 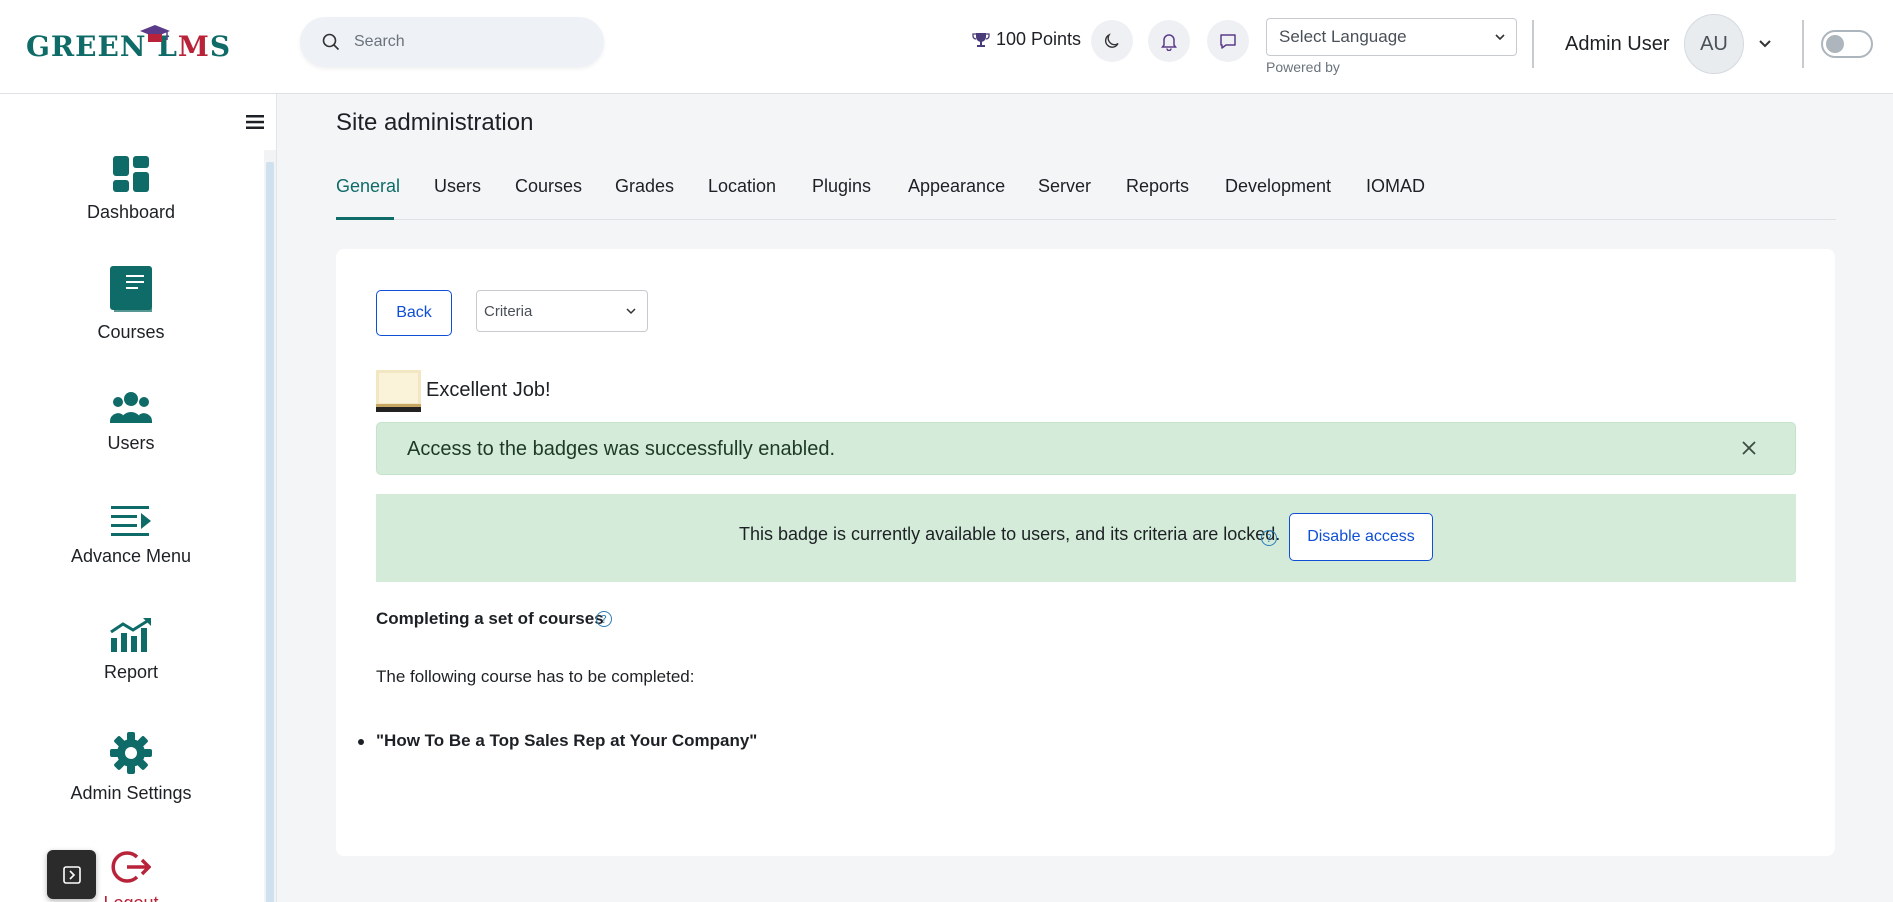 What do you see at coordinates (464, 42) in the screenshot?
I see `search-input` at bounding box center [464, 42].